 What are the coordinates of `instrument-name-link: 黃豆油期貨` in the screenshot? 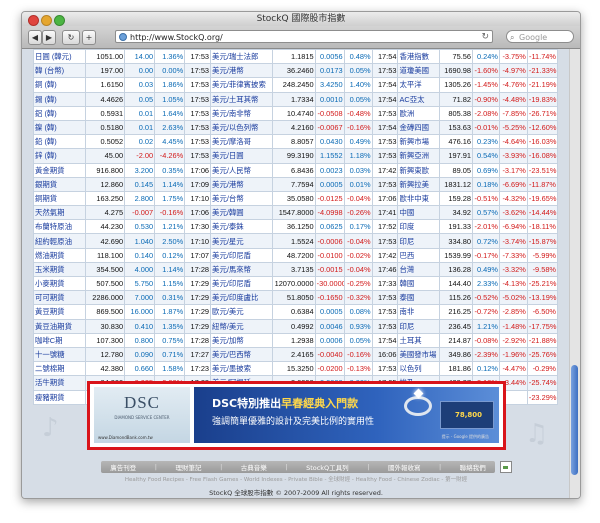 It's located at (59, 326).